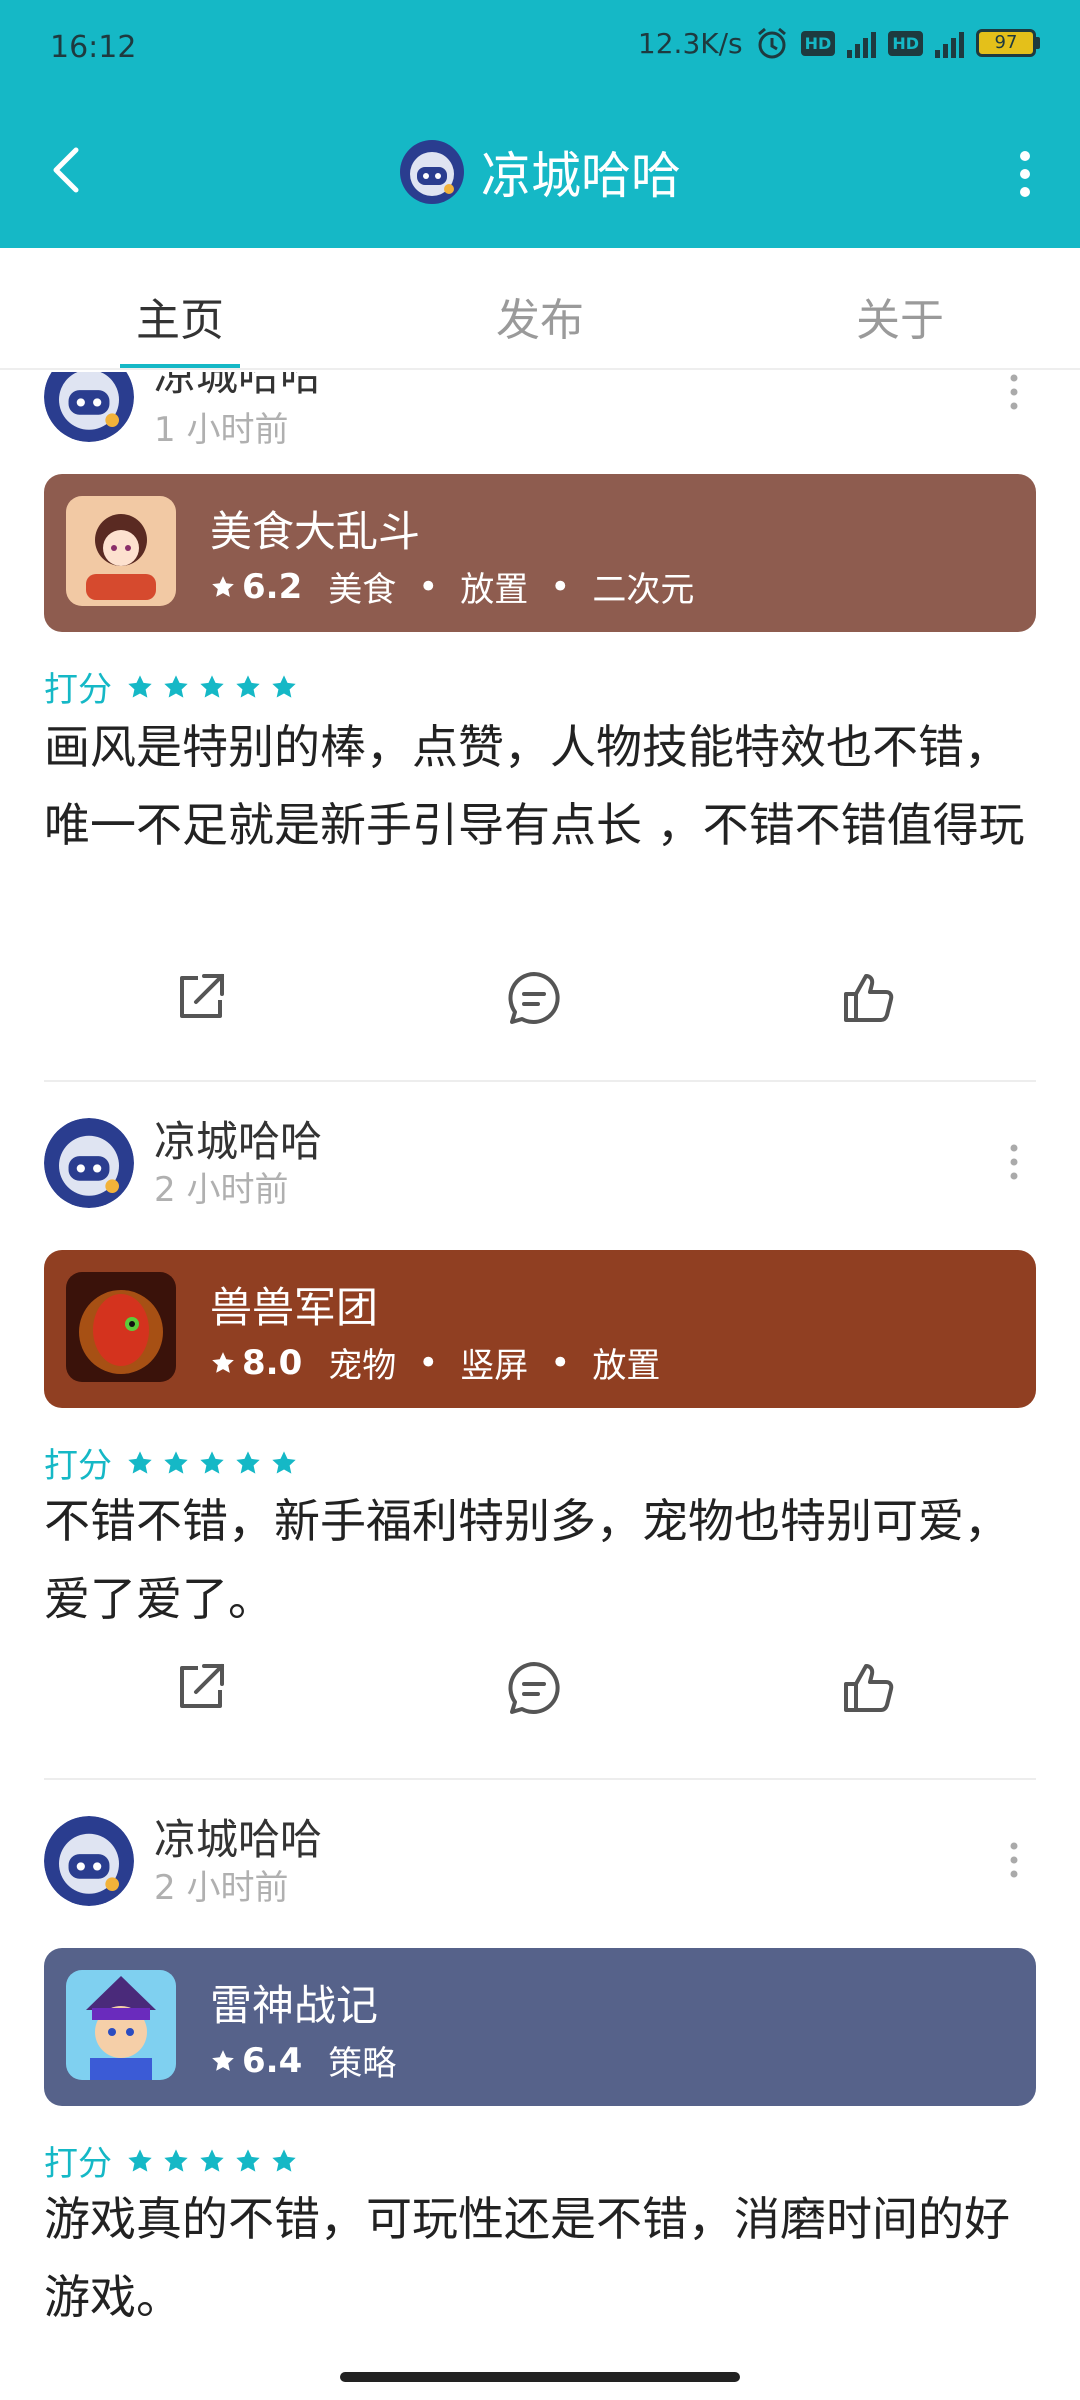  I want to click on game-tag: 二次元, so click(643, 590).